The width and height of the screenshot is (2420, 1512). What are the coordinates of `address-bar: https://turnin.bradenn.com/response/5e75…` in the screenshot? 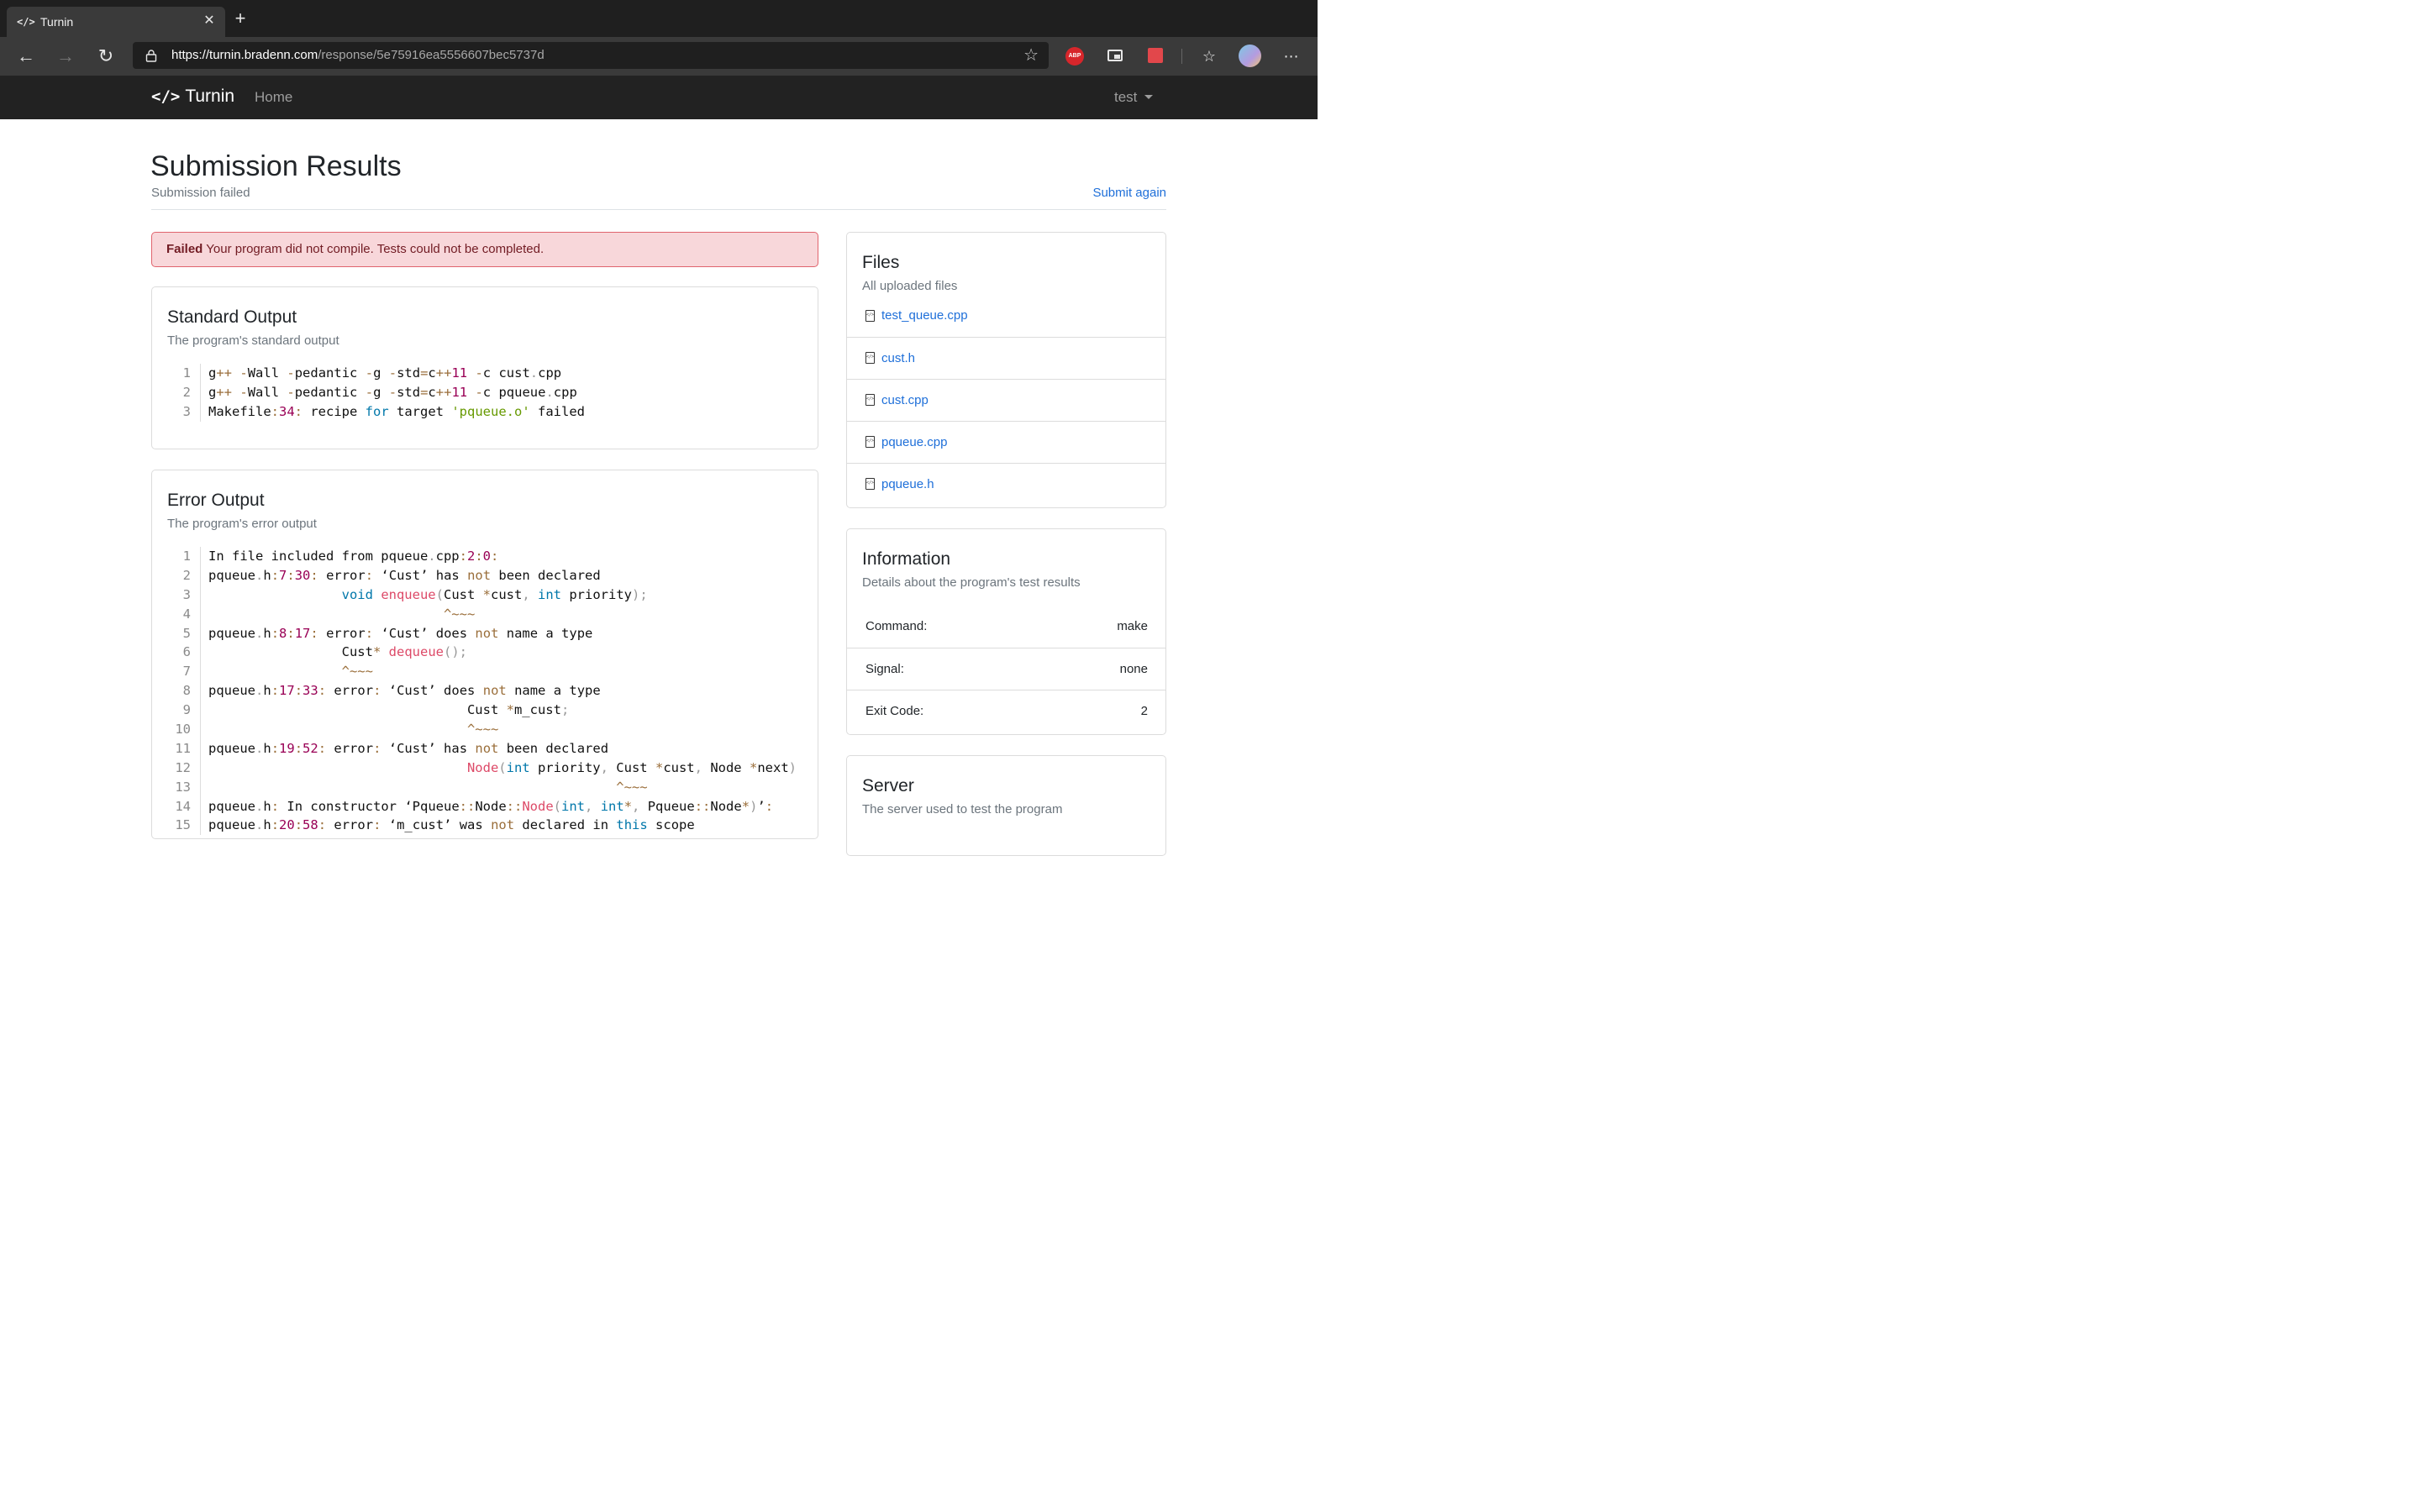 It's located at (591, 55).